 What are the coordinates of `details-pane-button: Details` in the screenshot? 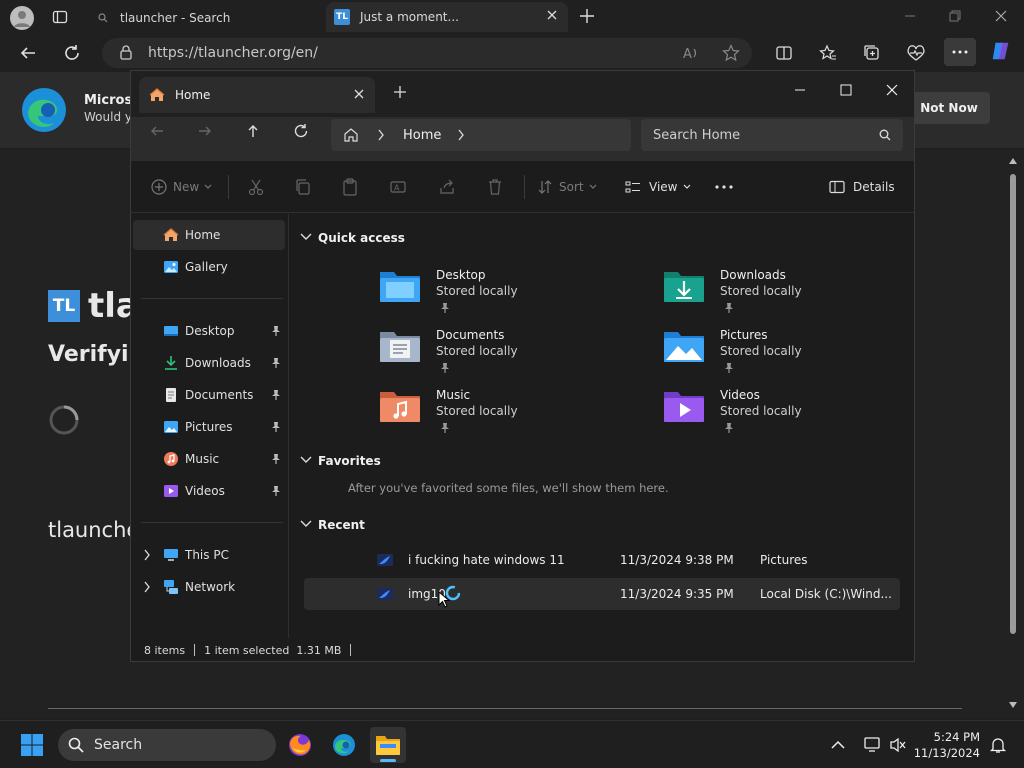 It's located at (862, 187).